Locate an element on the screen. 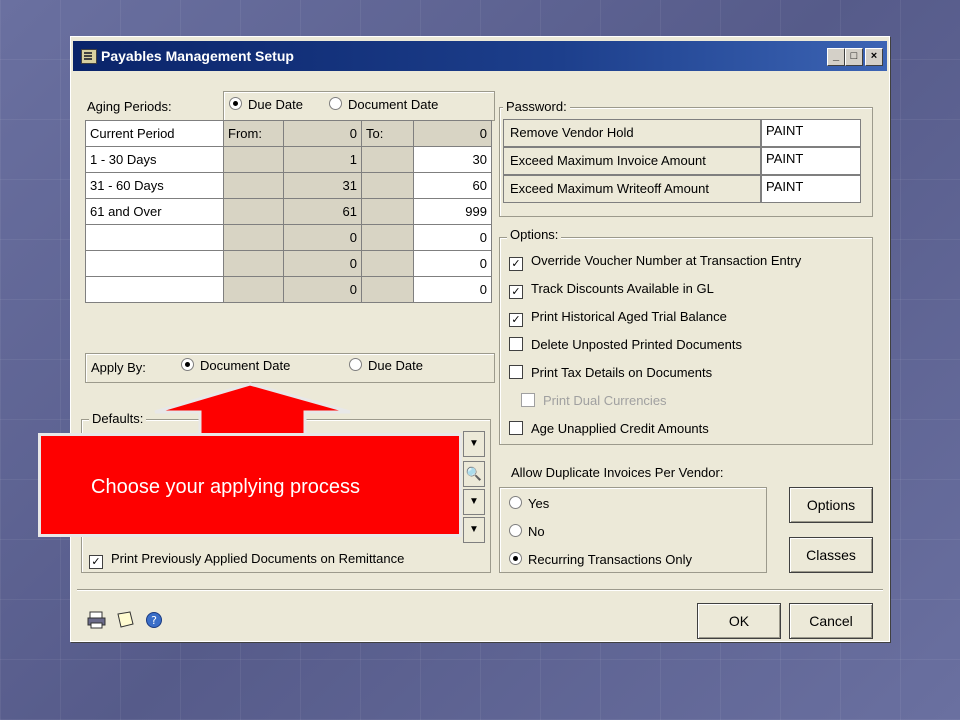 The height and width of the screenshot is (720, 960). option-label: Track Discounts Available in GL is located at coordinates (622, 288).